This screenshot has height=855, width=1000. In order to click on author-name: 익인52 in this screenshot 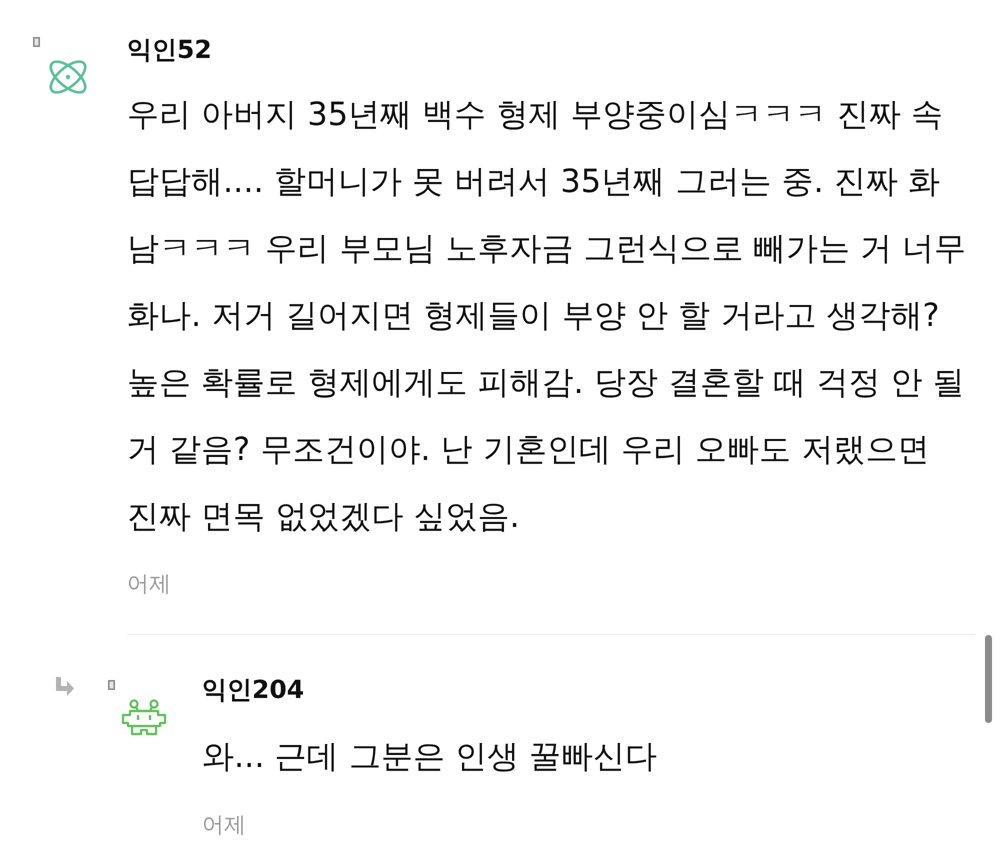, I will do `click(169, 50)`.